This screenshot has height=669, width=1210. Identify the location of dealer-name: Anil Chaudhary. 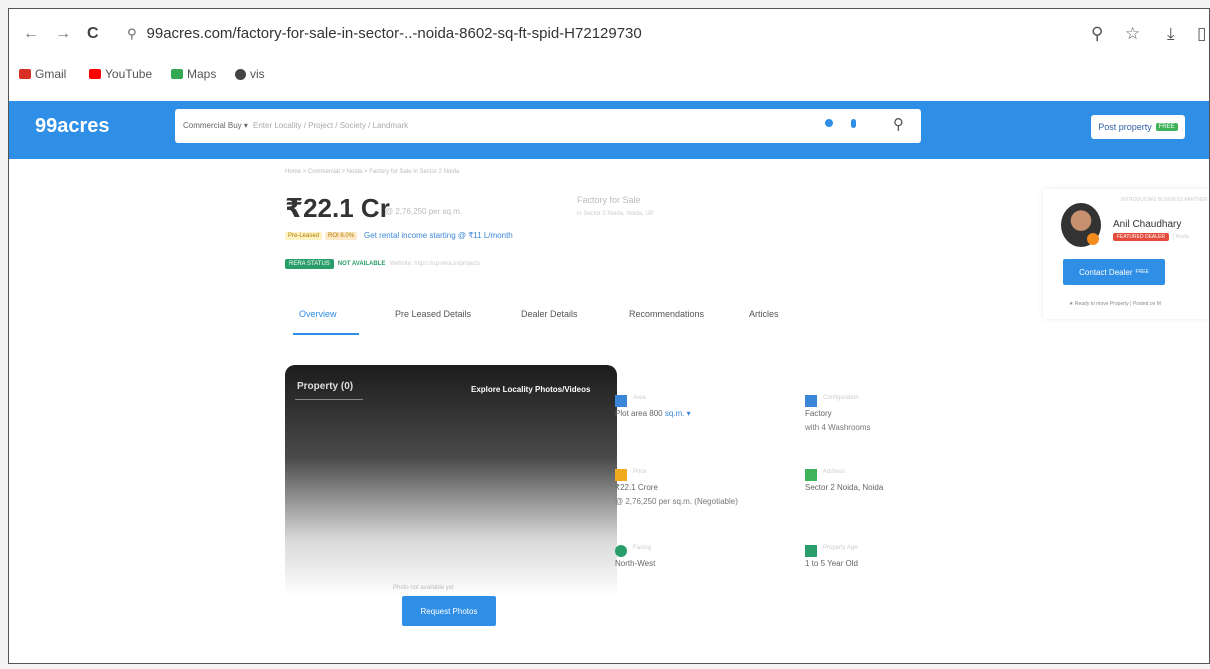
(1147, 224).